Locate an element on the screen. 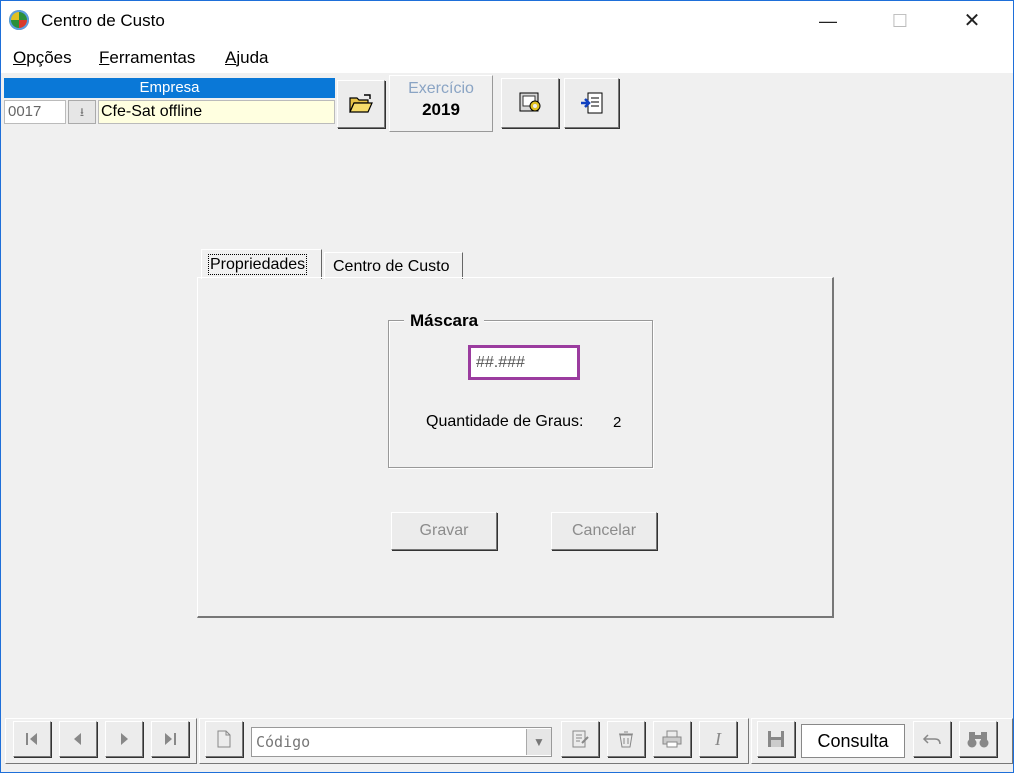 The image size is (1014, 773). open-folder-icon is located at coordinates (361, 103).